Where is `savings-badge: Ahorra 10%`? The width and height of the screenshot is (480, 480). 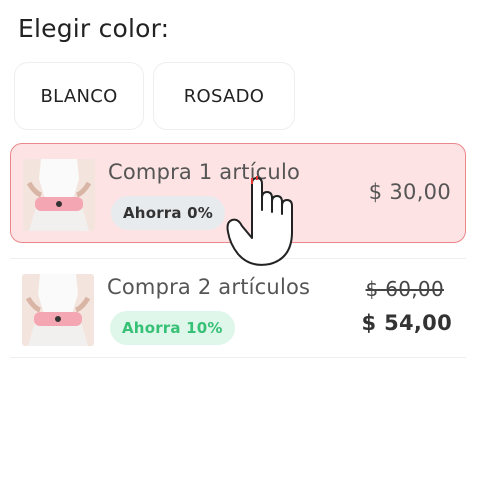 savings-badge: Ahorra 10% is located at coordinates (172, 328).